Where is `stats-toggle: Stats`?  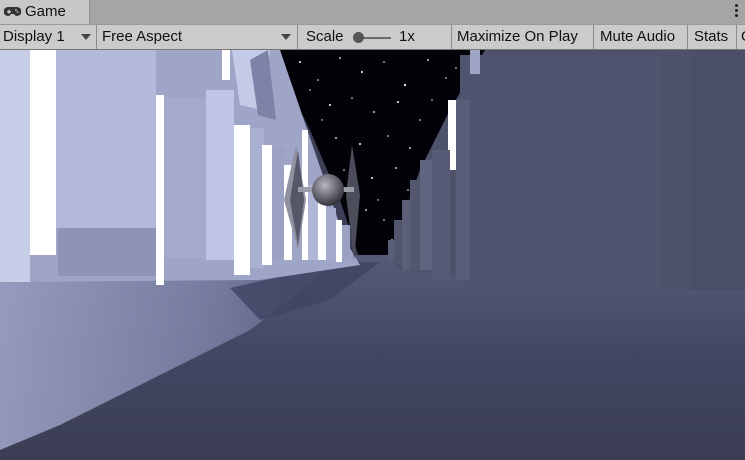 stats-toggle: Stats is located at coordinates (711, 37).